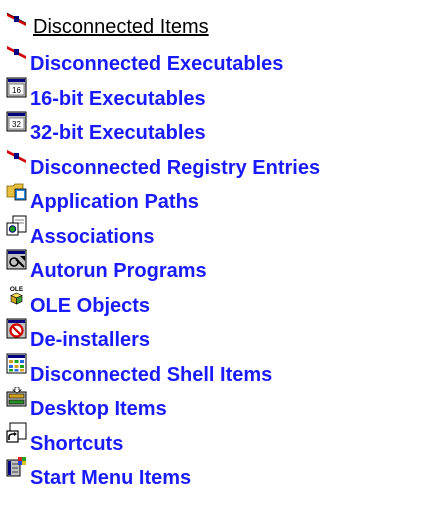 This screenshot has width=441, height=525. Describe the element at coordinates (221, 126) in the screenshot. I see `list-item-32-bit-executables: 32 32-bit Executables` at that location.